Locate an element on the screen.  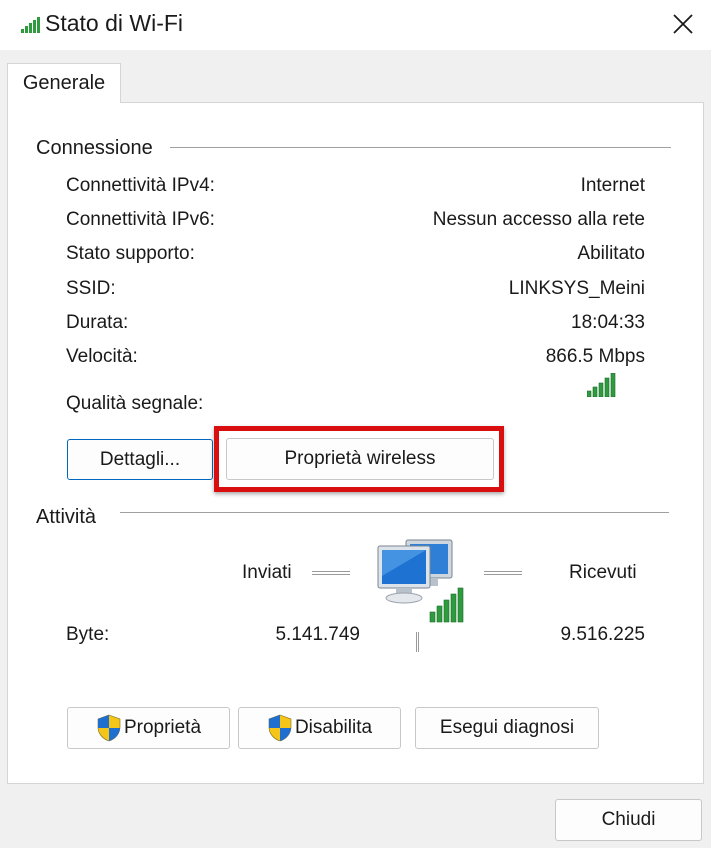
ssid-value: LINKSYS_Meini is located at coordinates (576, 288).